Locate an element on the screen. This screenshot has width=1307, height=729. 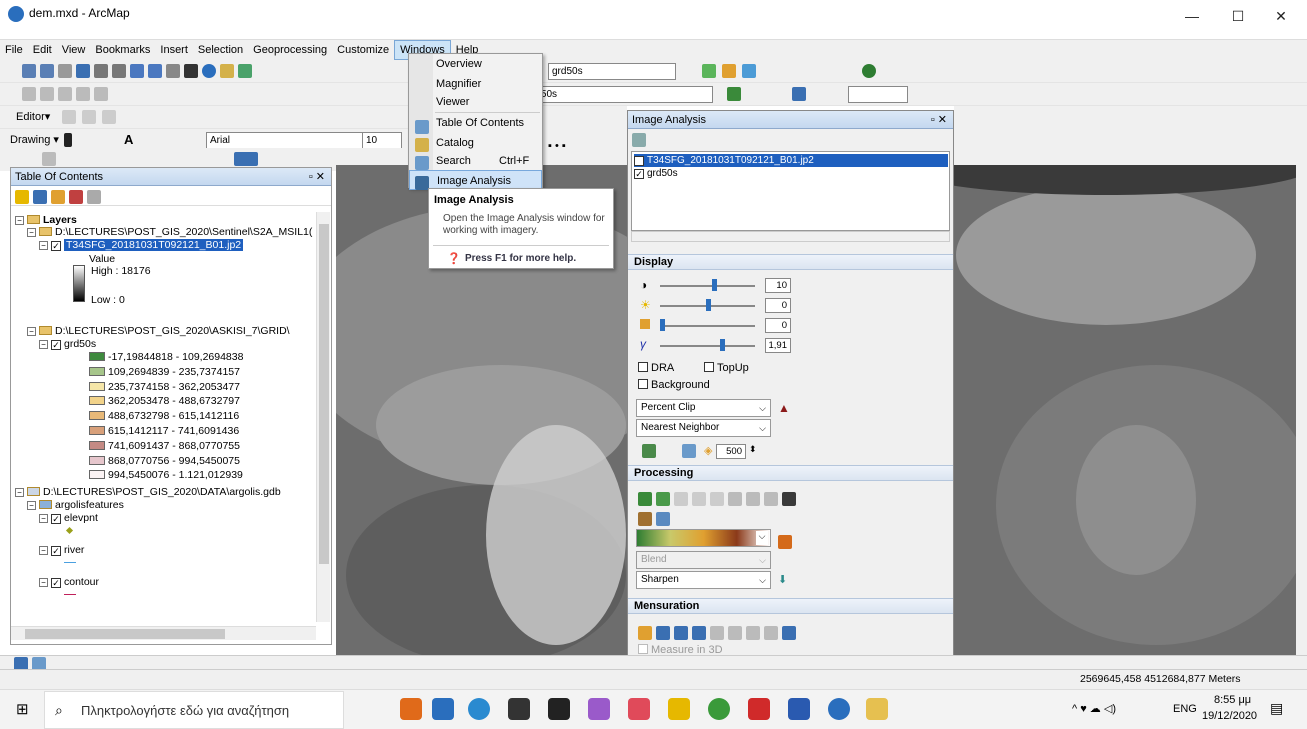
clock-time: 8:55 μμ is located at coordinates (1232, 700).